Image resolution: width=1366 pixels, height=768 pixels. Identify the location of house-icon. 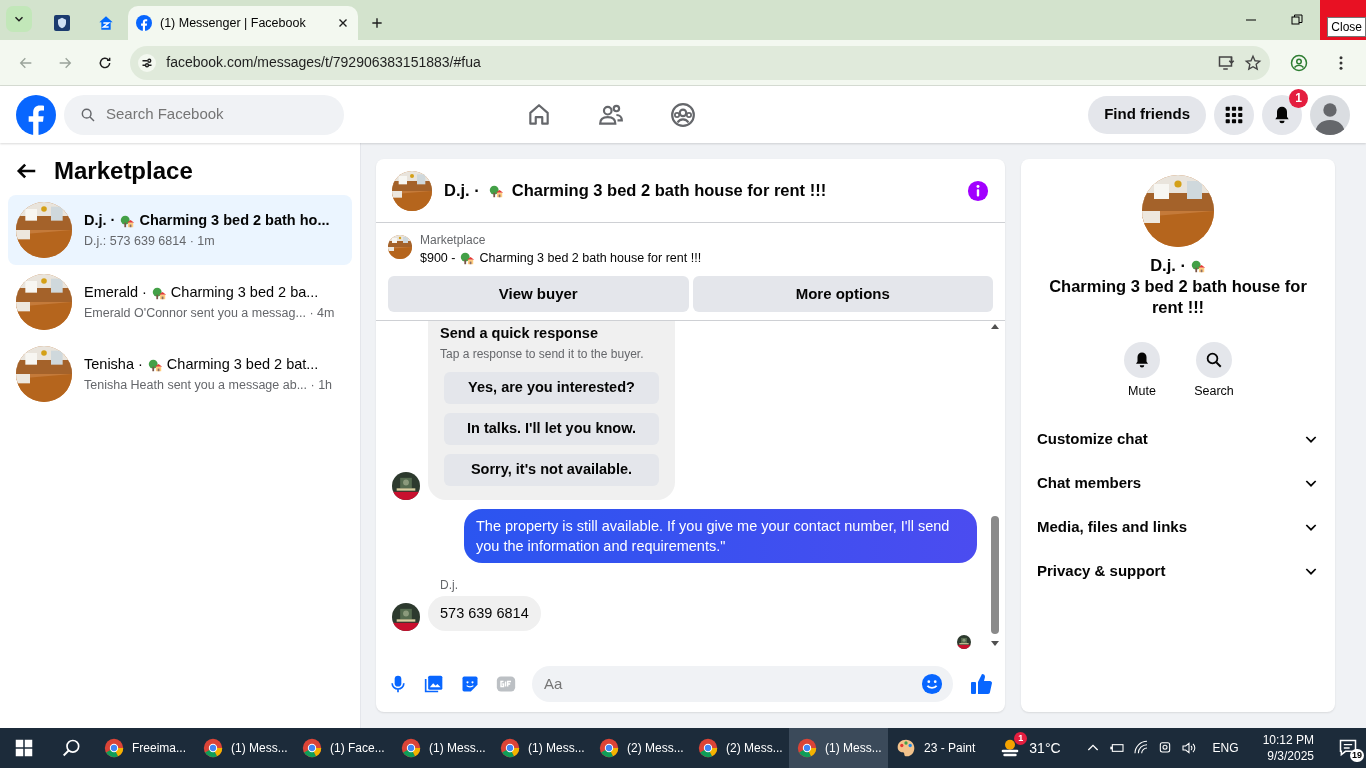
(467, 258).